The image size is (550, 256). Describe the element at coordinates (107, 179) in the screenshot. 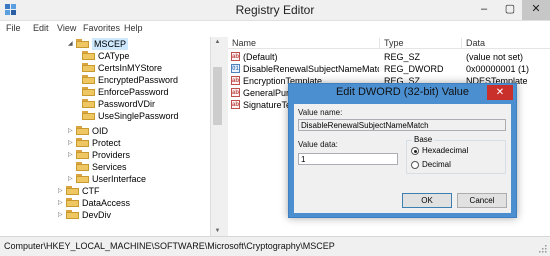

I see `tree-item: ▷ UserInterface` at that location.